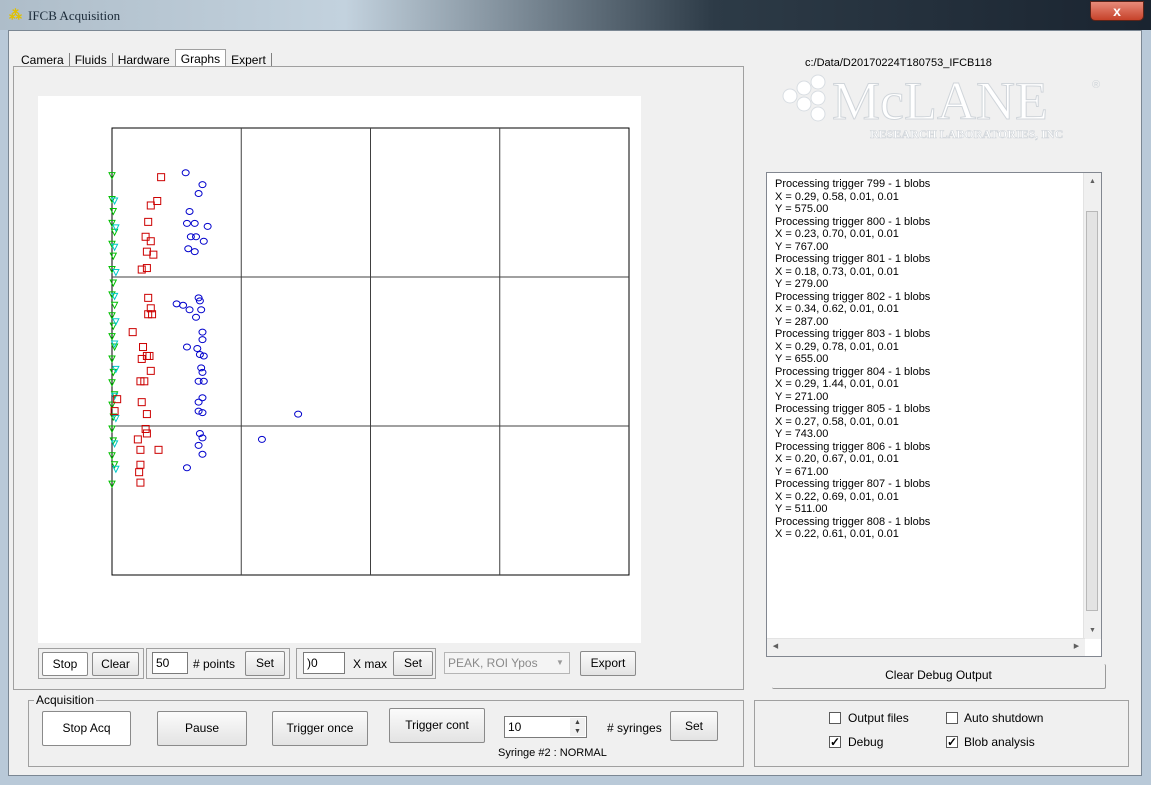 The image size is (1151, 785). I want to click on xmax-set-button: Set, so click(413, 663).